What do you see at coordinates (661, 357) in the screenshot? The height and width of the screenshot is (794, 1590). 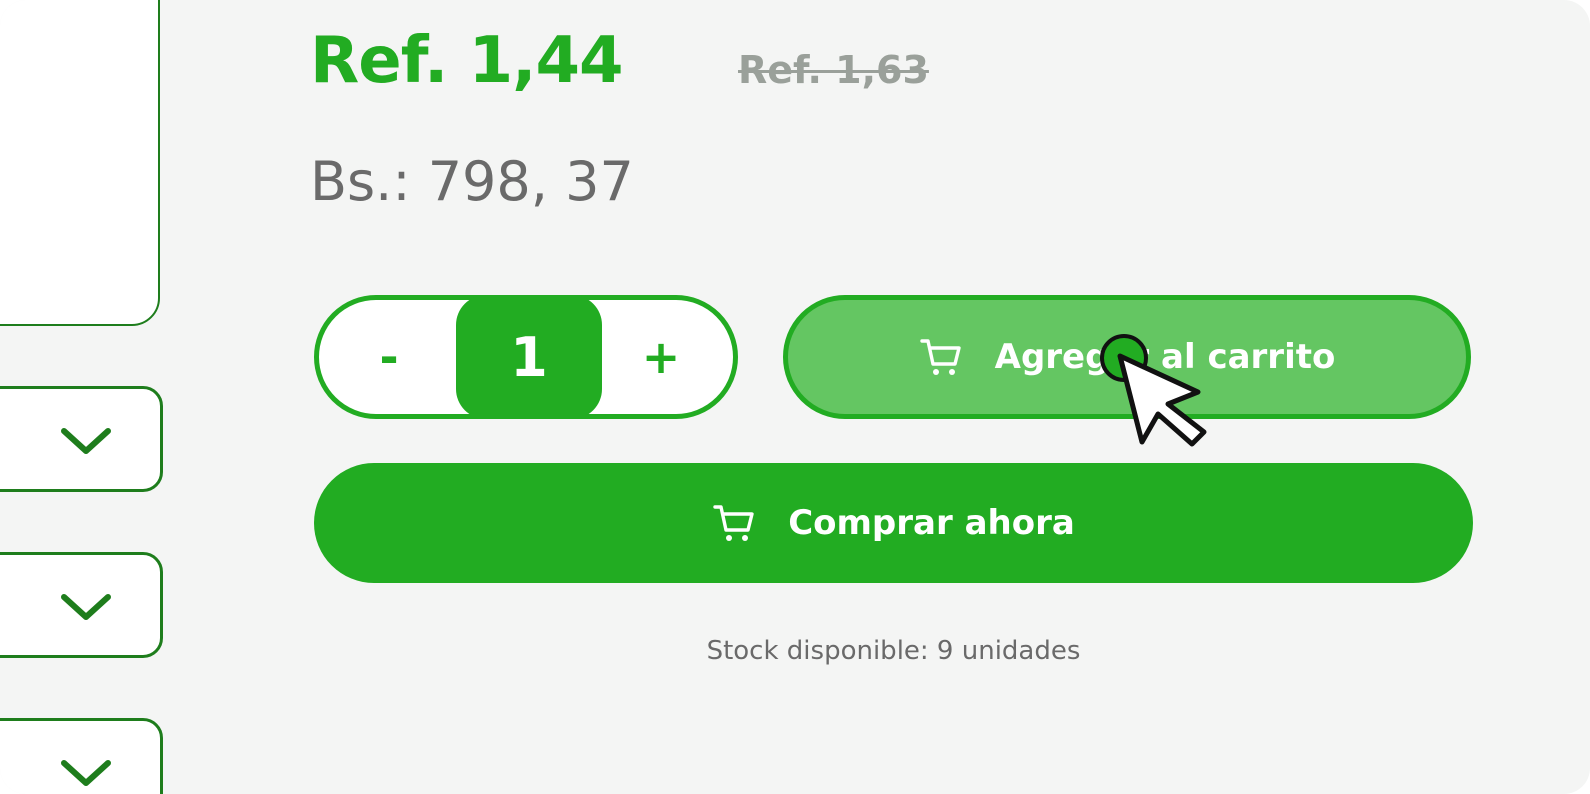 I see `increase-quantity-button: +` at bounding box center [661, 357].